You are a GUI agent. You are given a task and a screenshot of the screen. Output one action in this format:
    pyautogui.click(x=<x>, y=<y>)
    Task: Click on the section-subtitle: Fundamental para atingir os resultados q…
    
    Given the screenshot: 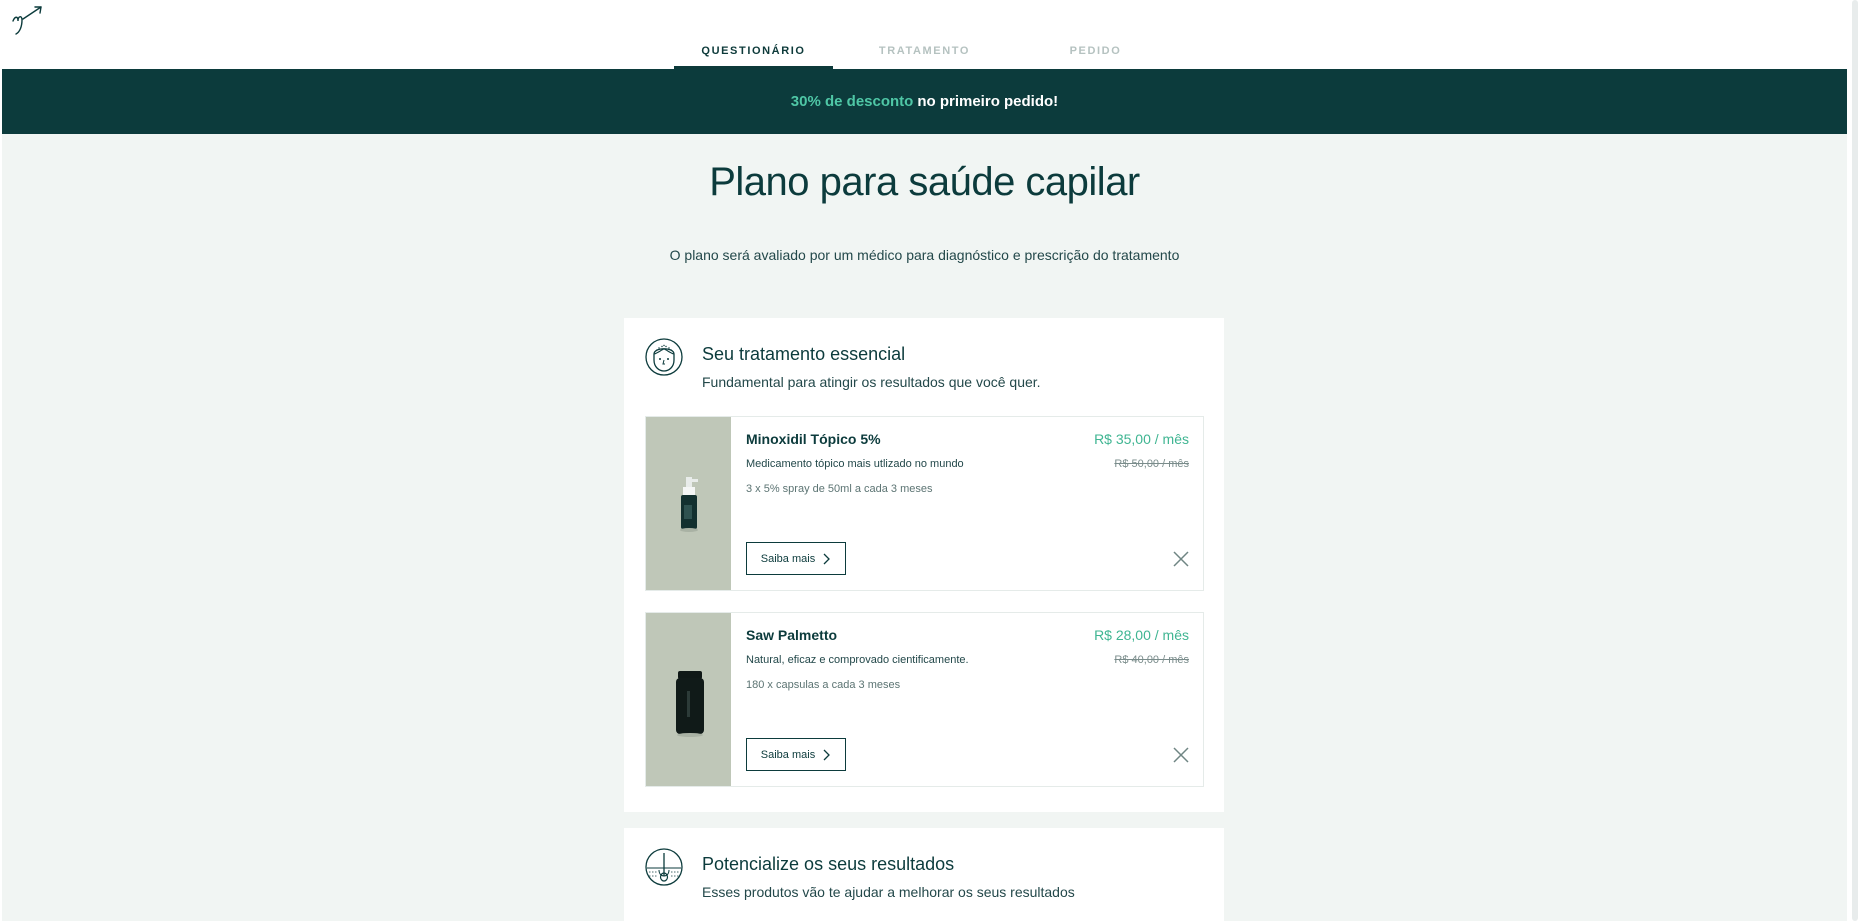 What is the action you would take?
    pyautogui.click(x=871, y=382)
    